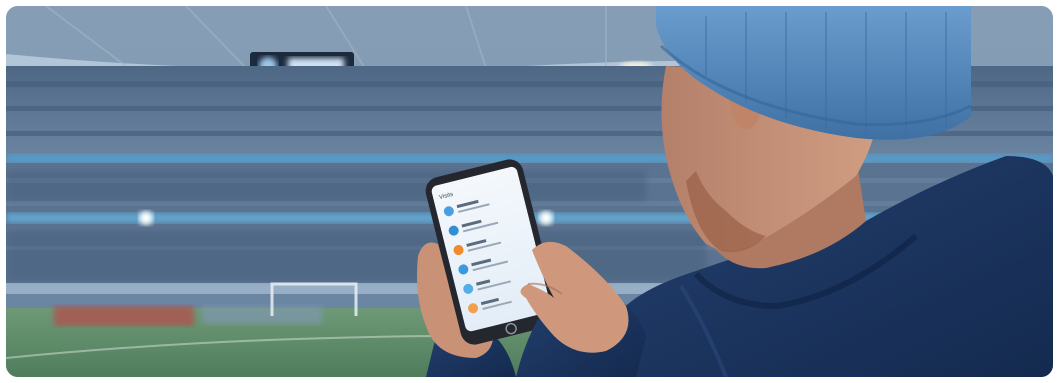  What do you see at coordinates (124, 316) in the screenshot?
I see `ad-board` at bounding box center [124, 316].